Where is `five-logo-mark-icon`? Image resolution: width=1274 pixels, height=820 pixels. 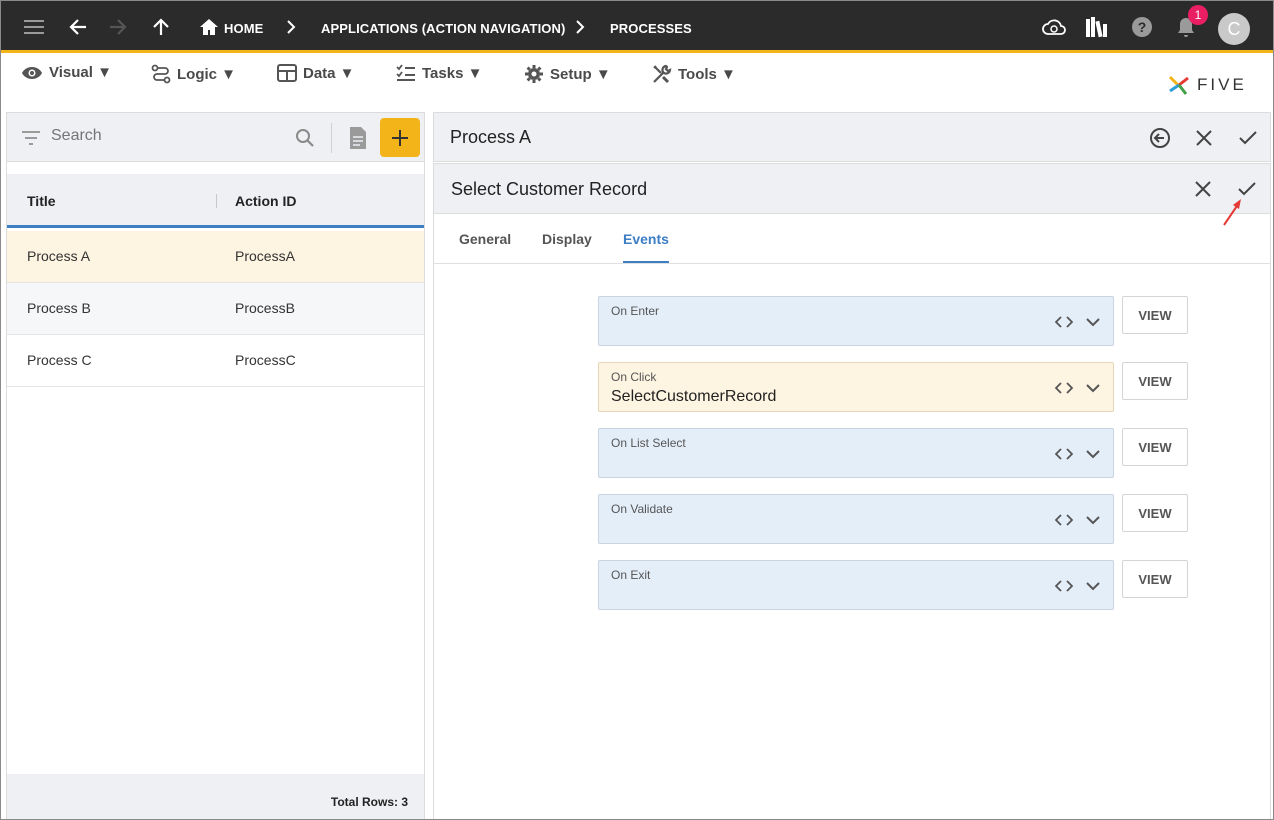
five-logo-mark-icon is located at coordinates (1178, 85).